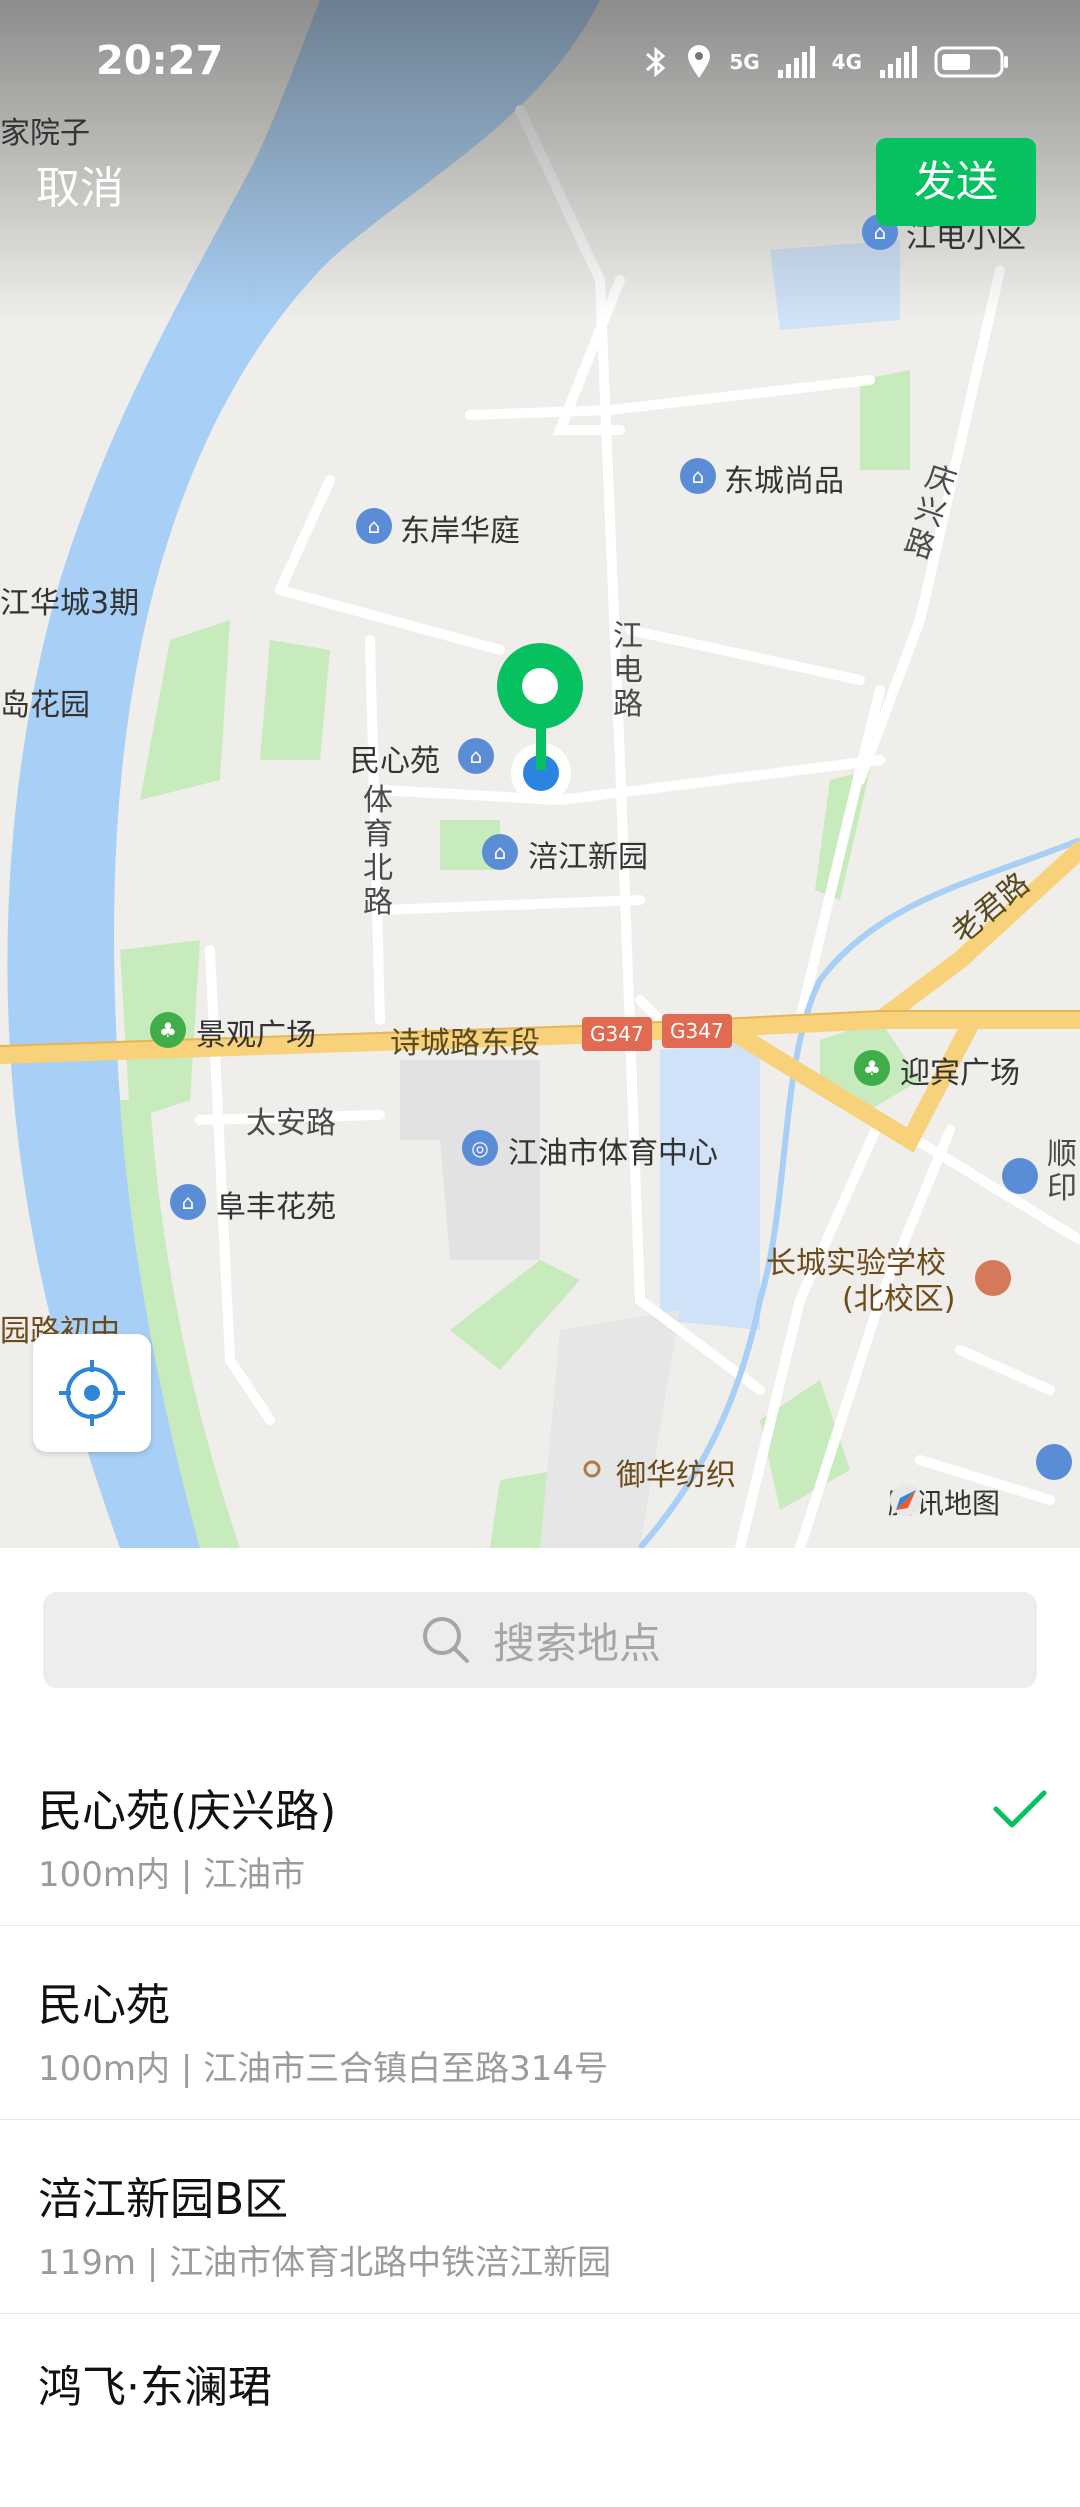 Image resolution: width=1080 pixels, height=2507 pixels. I want to click on network-type-1: 5G, so click(744, 62).